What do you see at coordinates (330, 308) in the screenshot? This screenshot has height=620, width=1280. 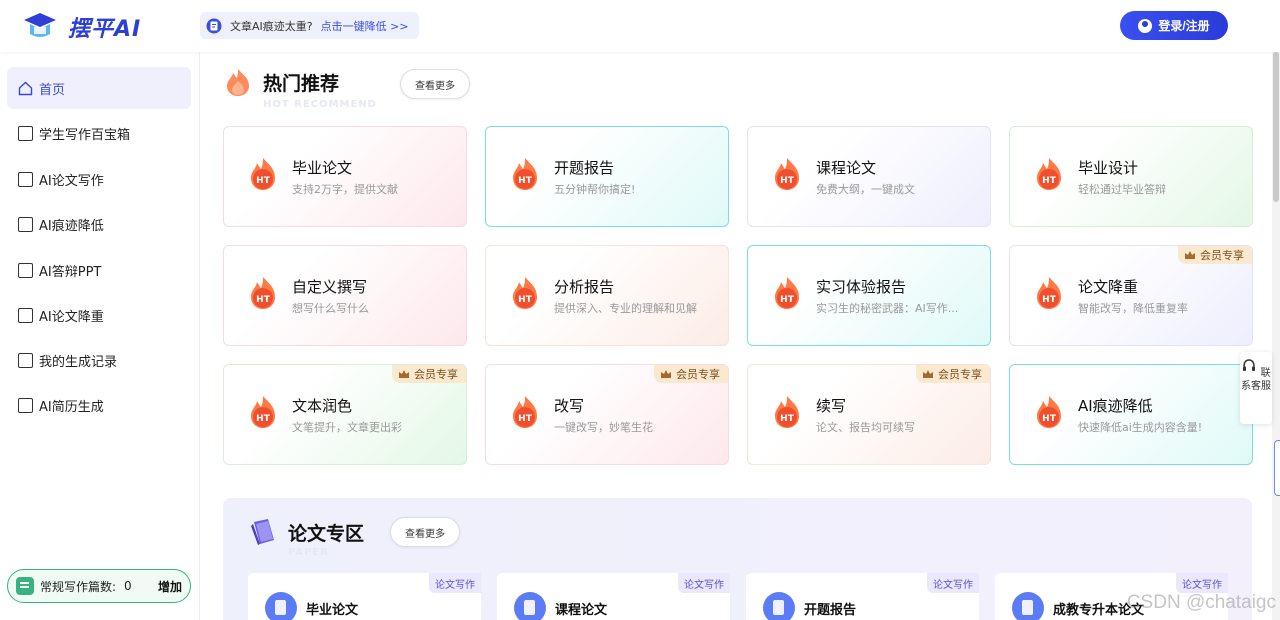 I see `hot-card-desc: 想写什么写什么` at bounding box center [330, 308].